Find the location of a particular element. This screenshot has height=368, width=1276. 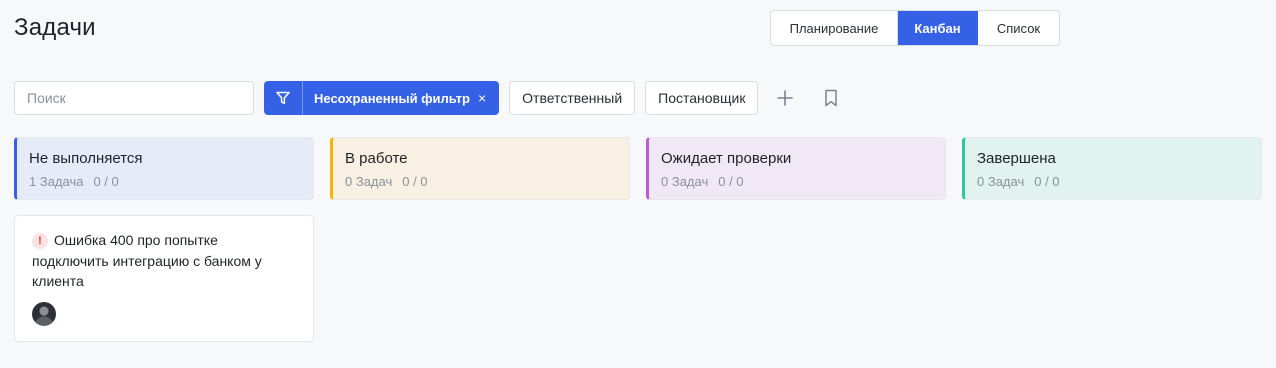

view-switcher: Планирование Канбан Список is located at coordinates (915, 28).